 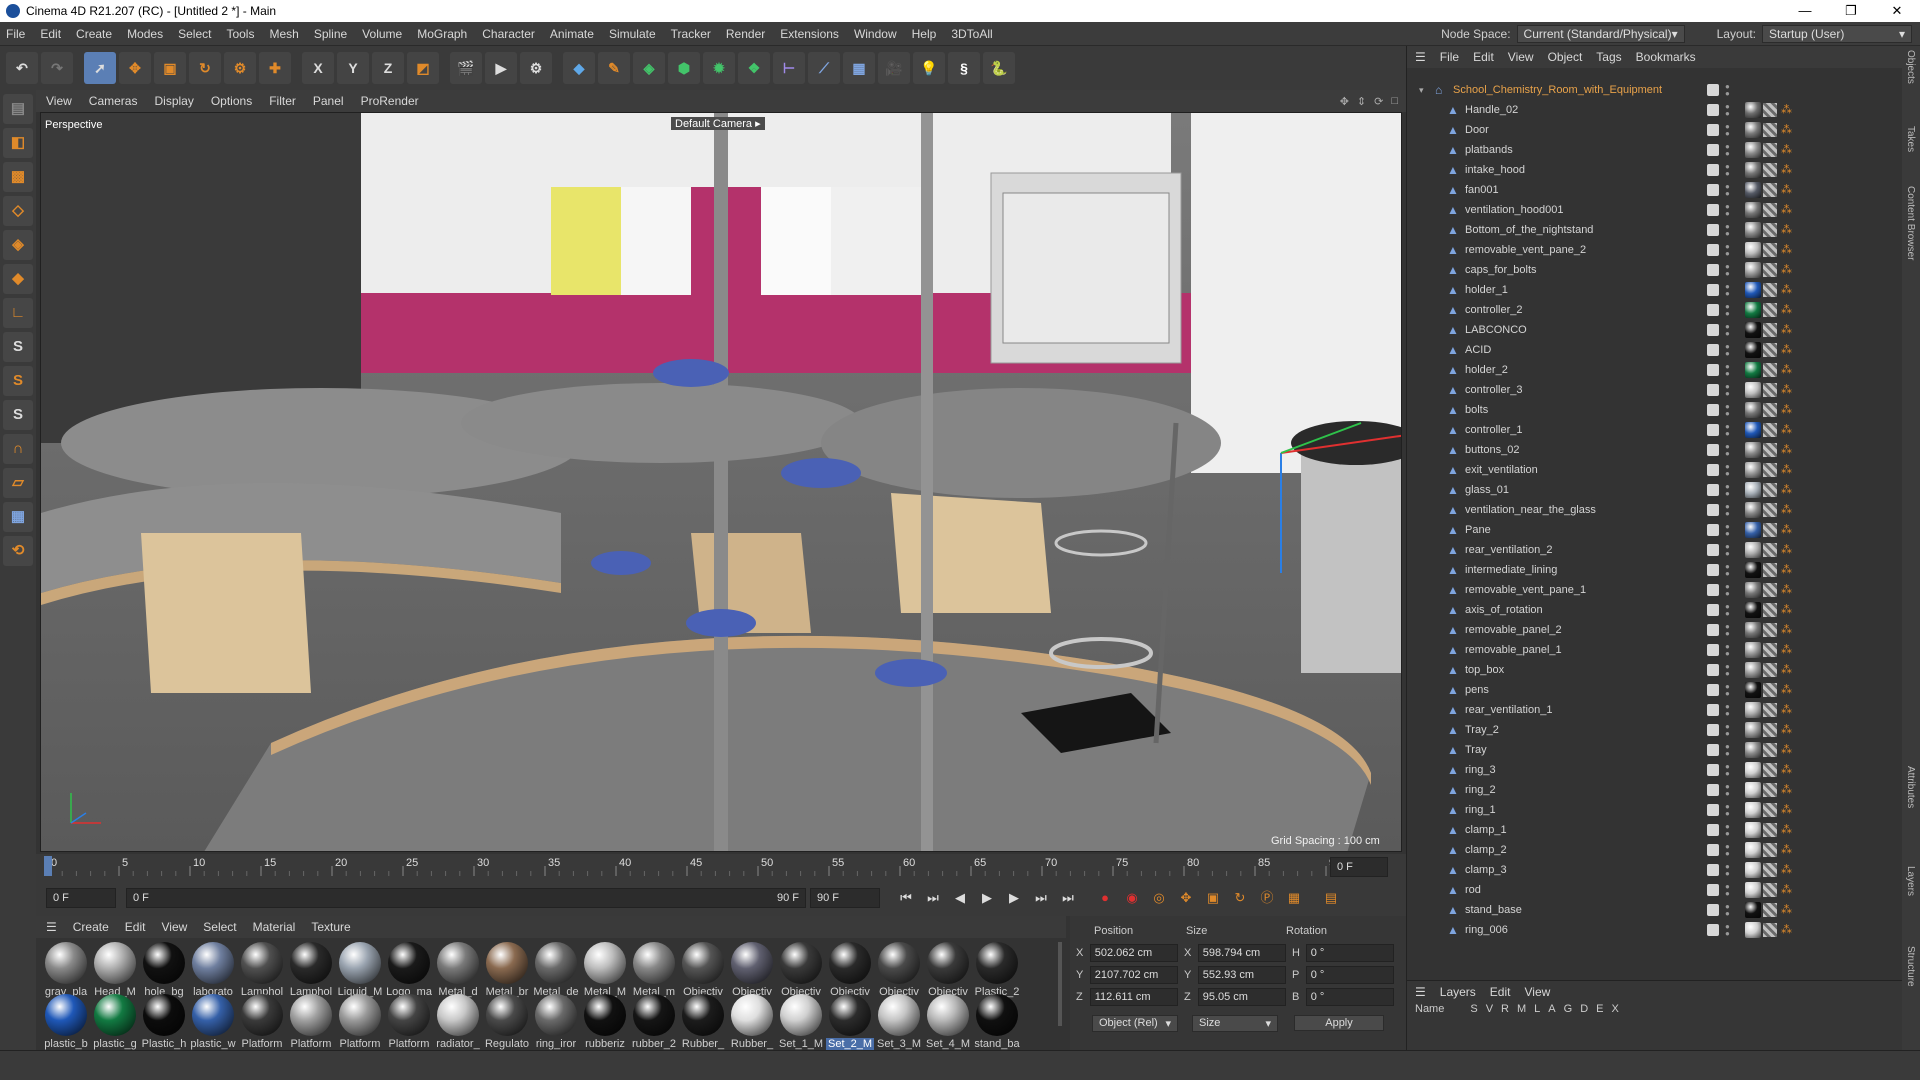 What do you see at coordinates (850, 1022) in the screenshot?
I see `material-swatch: Set_2_M` at bounding box center [850, 1022].